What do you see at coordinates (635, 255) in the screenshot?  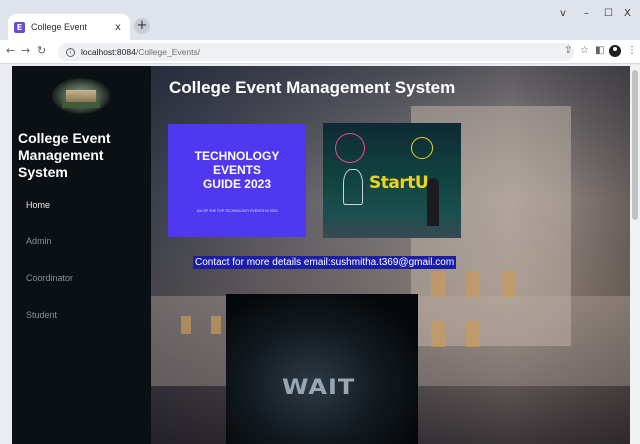 I see `page-scrollbar` at bounding box center [635, 255].